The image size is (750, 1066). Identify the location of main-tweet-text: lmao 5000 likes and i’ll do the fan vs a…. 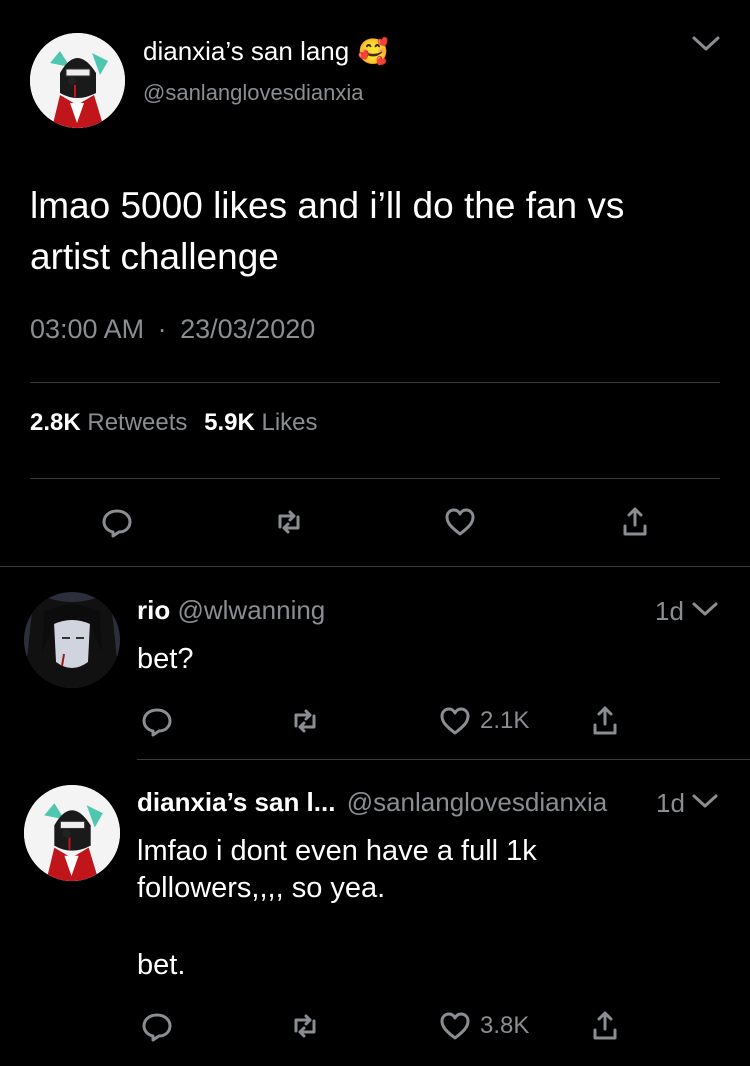
(327, 231).